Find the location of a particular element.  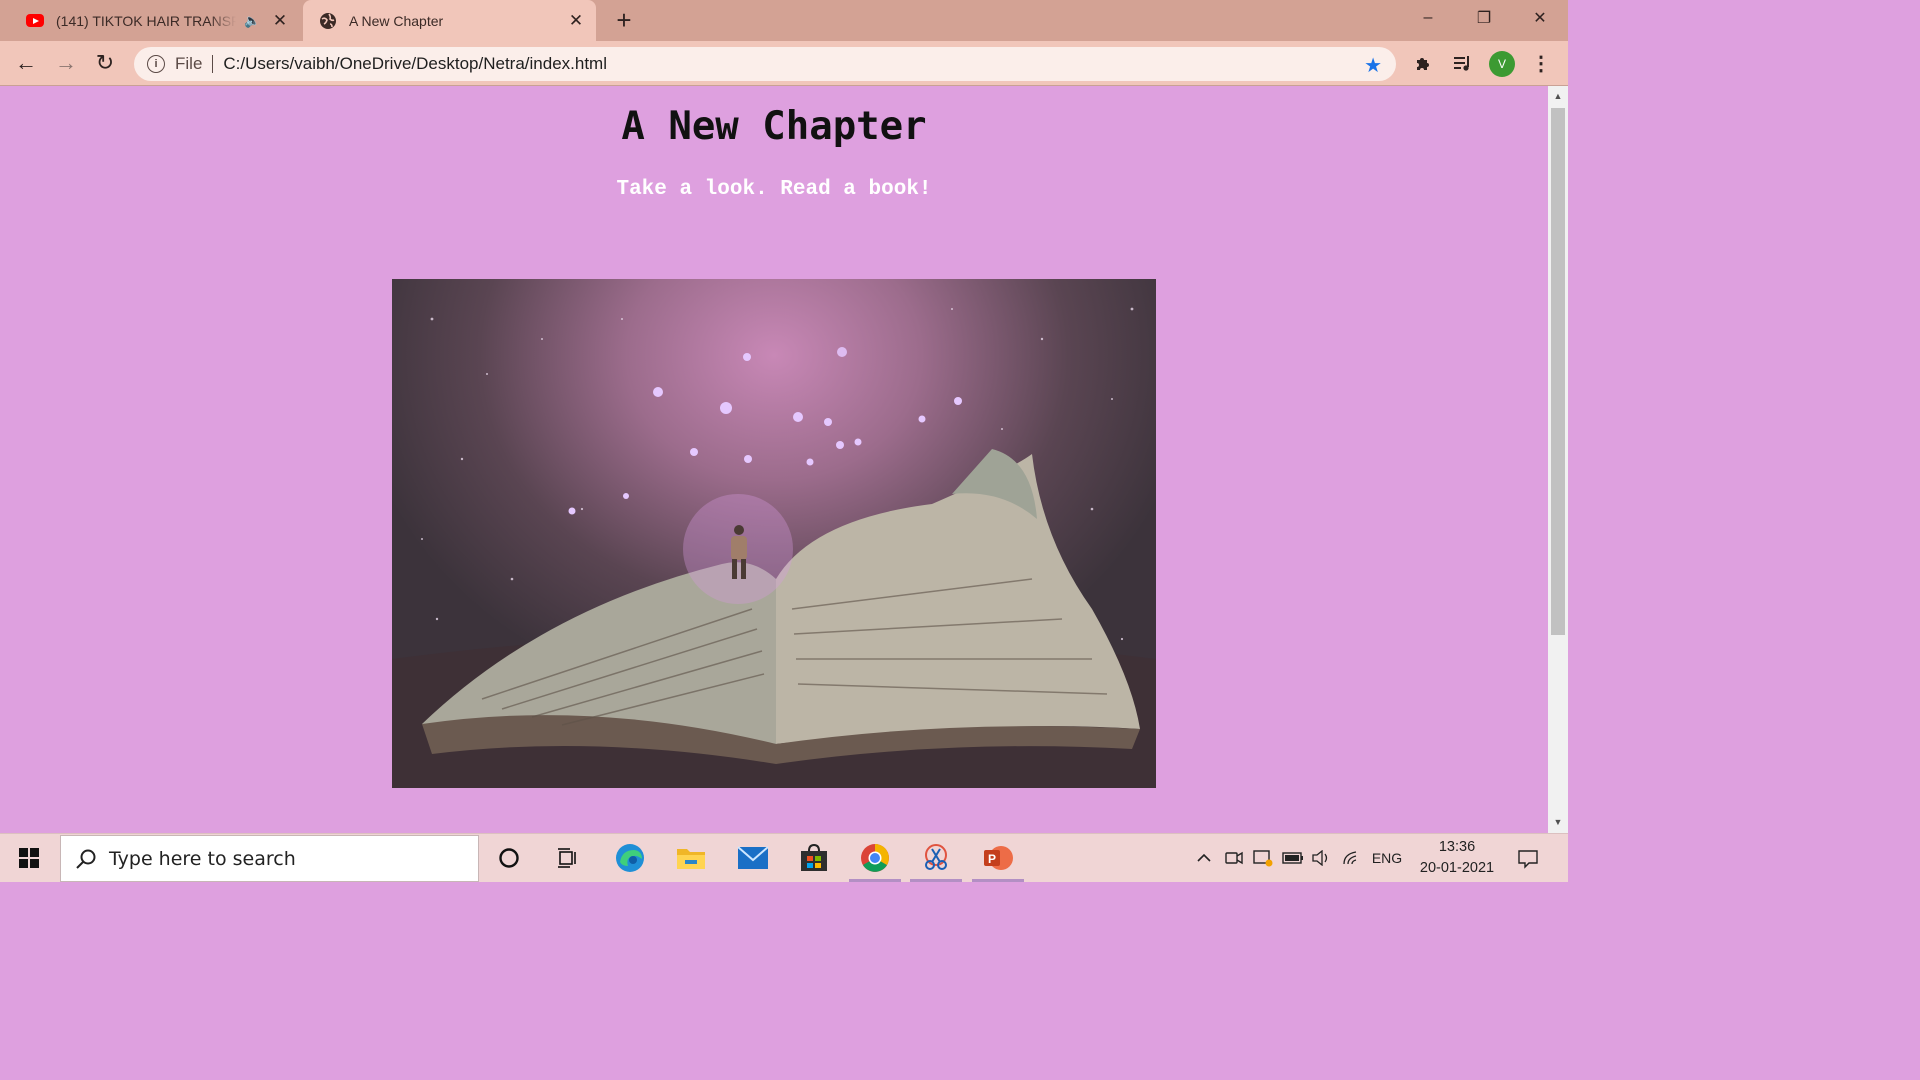

globe-icon is located at coordinates (328, 21).